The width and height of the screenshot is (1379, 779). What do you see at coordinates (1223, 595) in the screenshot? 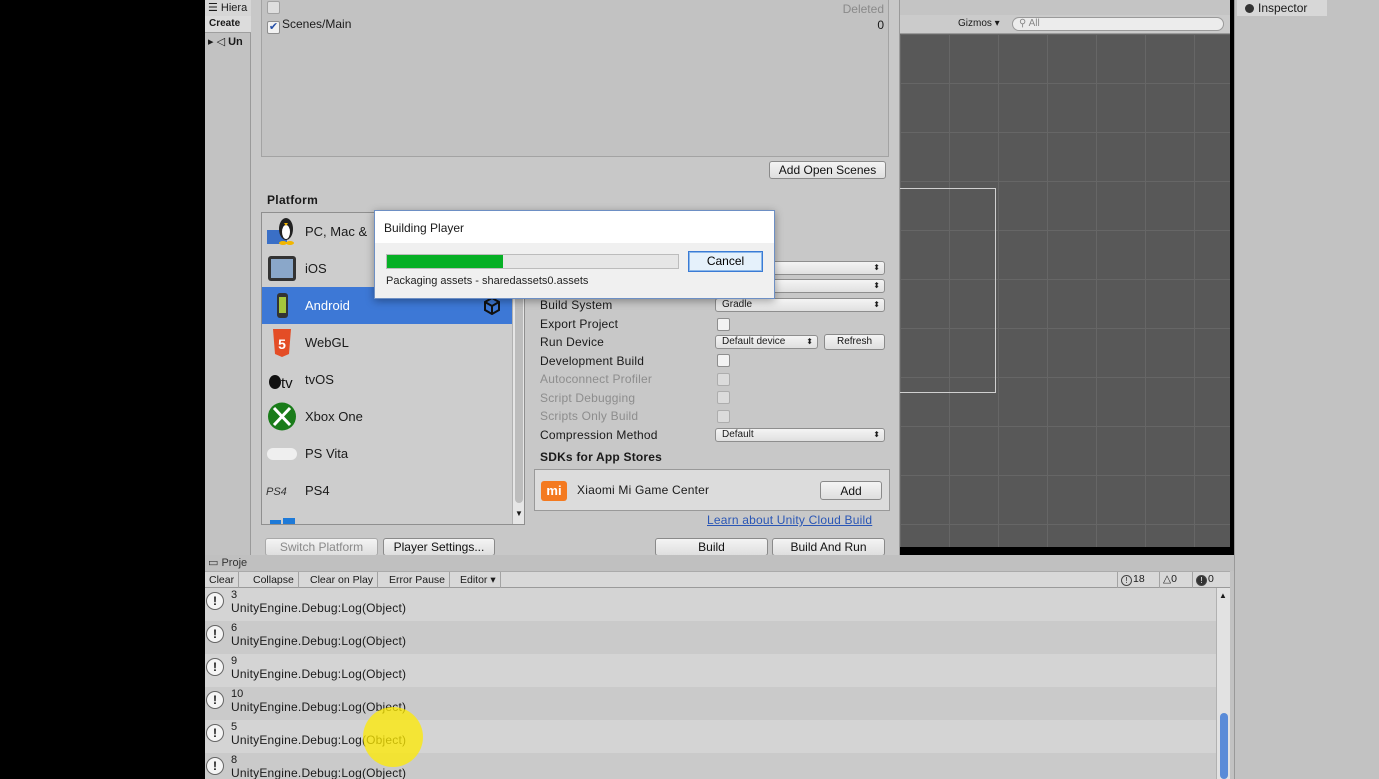
I see `scroll-up-icon: ▲` at bounding box center [1223, 595].